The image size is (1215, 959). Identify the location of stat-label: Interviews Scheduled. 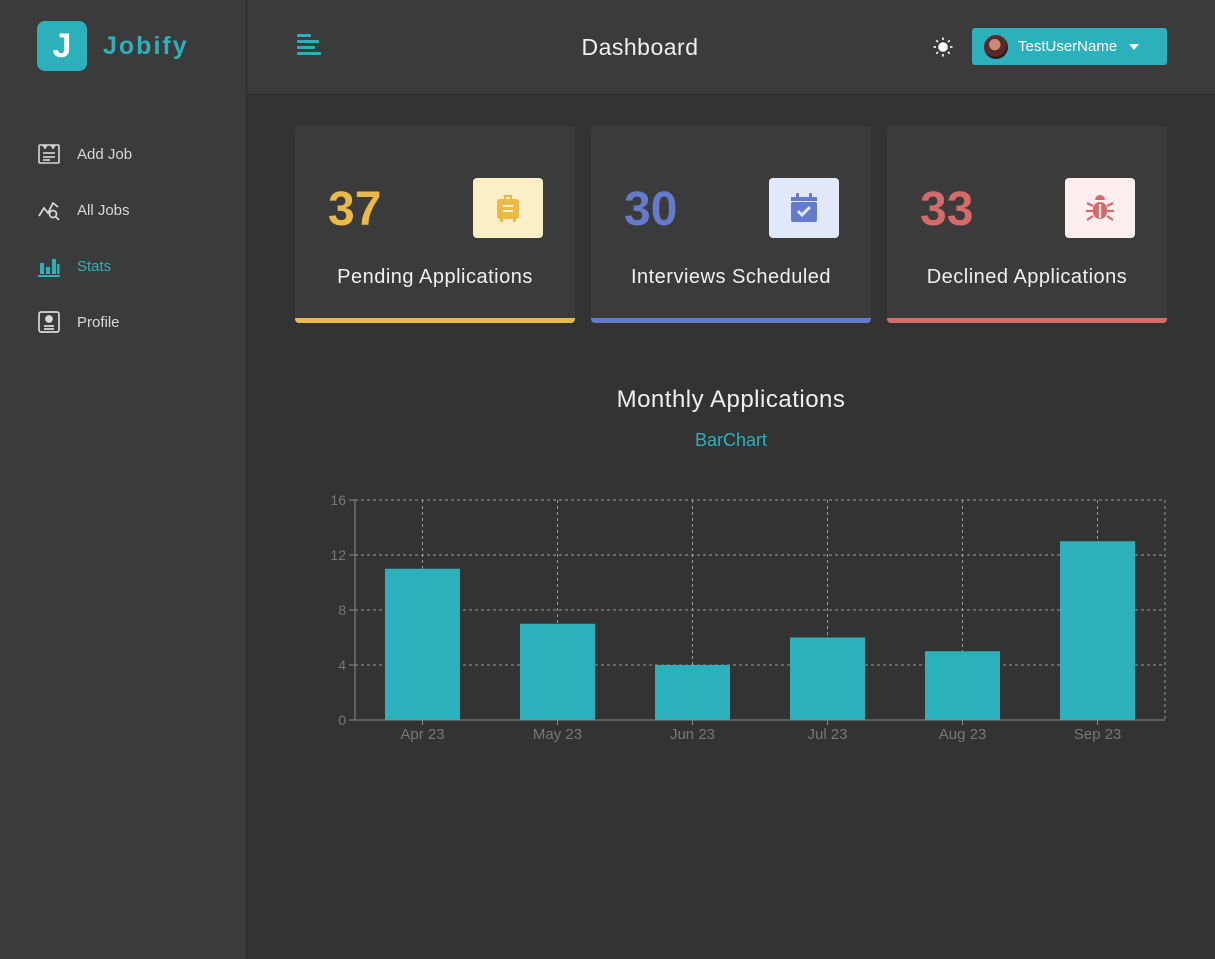
(731, 277).